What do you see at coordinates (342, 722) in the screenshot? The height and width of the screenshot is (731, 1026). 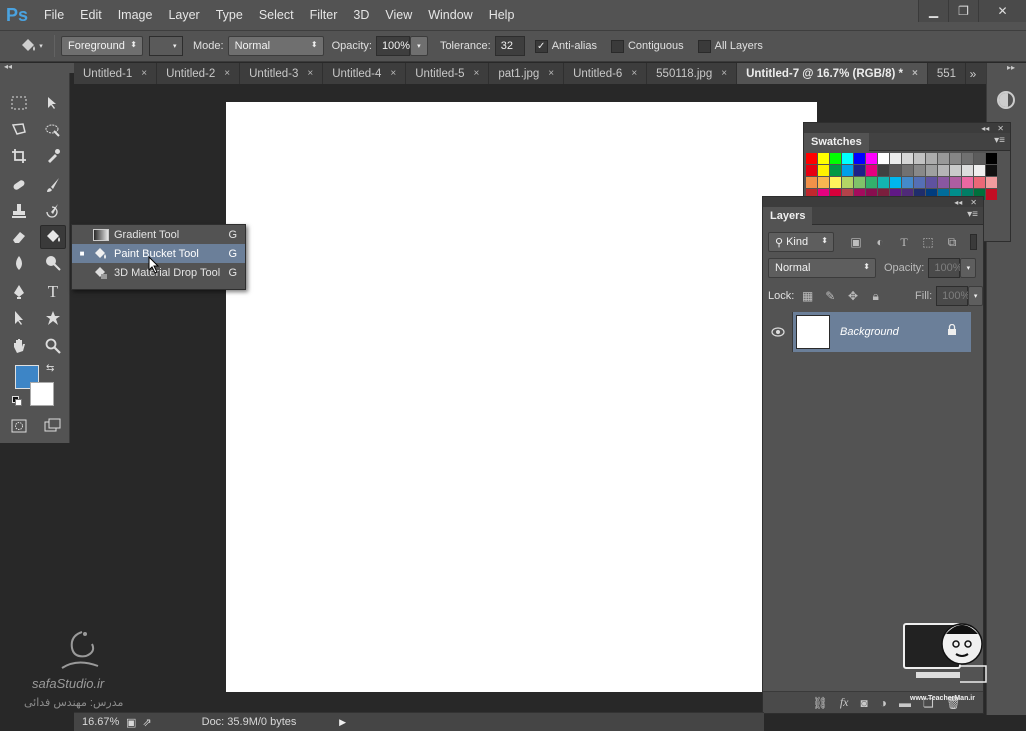 I see `status-menu-arrow-icon: ▶` at bounding box center [342, 722].